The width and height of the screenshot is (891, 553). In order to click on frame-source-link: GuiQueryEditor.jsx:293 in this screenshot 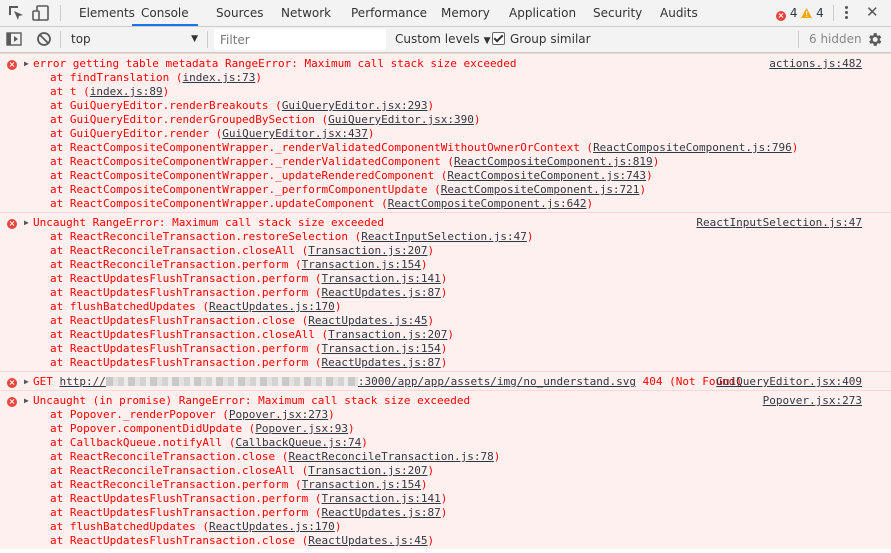, I will do `click(355, 105)`.